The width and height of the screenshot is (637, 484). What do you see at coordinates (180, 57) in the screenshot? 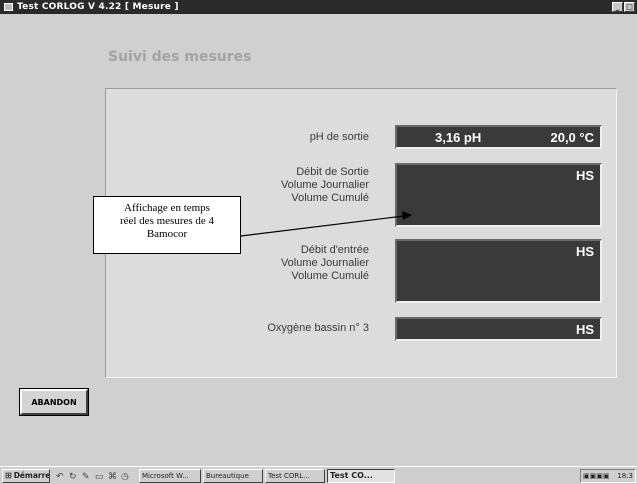
I see `section-title: Suivi des mesures` at bounding box center [180, 57].